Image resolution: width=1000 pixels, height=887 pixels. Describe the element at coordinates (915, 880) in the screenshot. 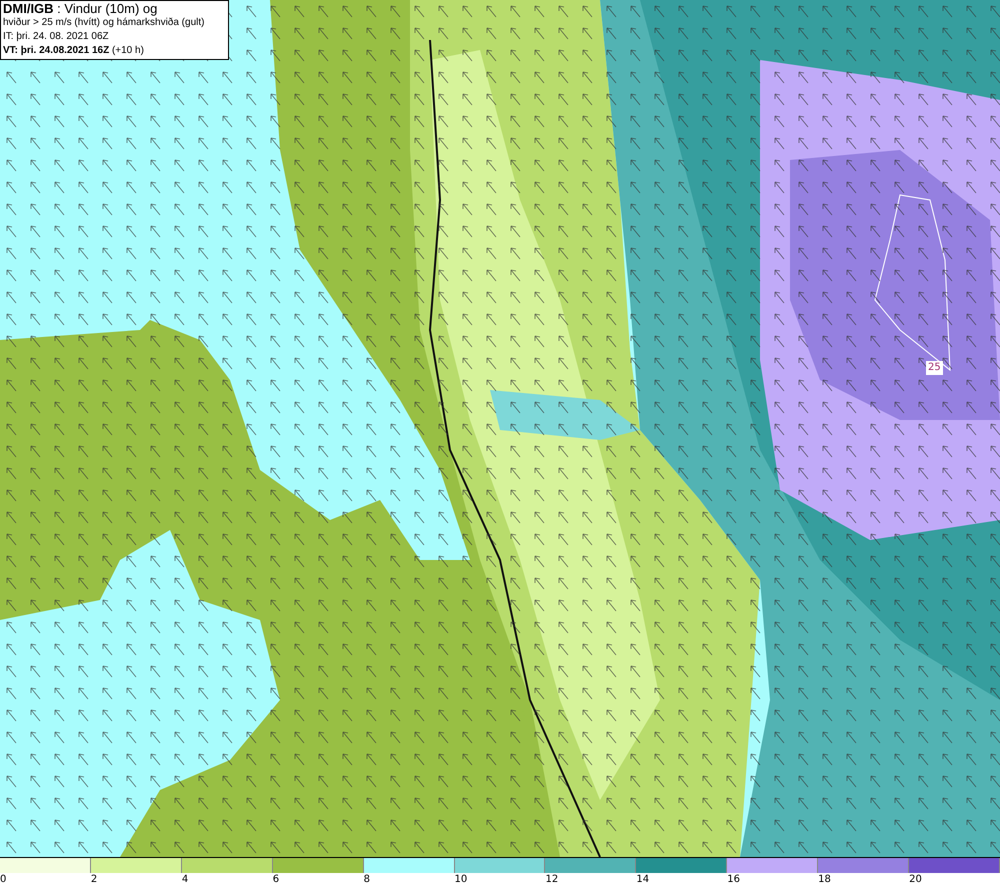

I see `legend-label: 20` at that location.